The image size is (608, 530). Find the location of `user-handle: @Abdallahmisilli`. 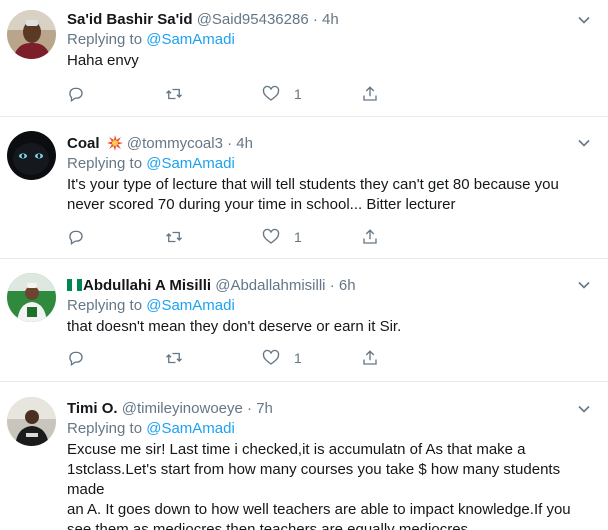

user-handle: @Abdallahmisilli is located at coordinates (270, 285).